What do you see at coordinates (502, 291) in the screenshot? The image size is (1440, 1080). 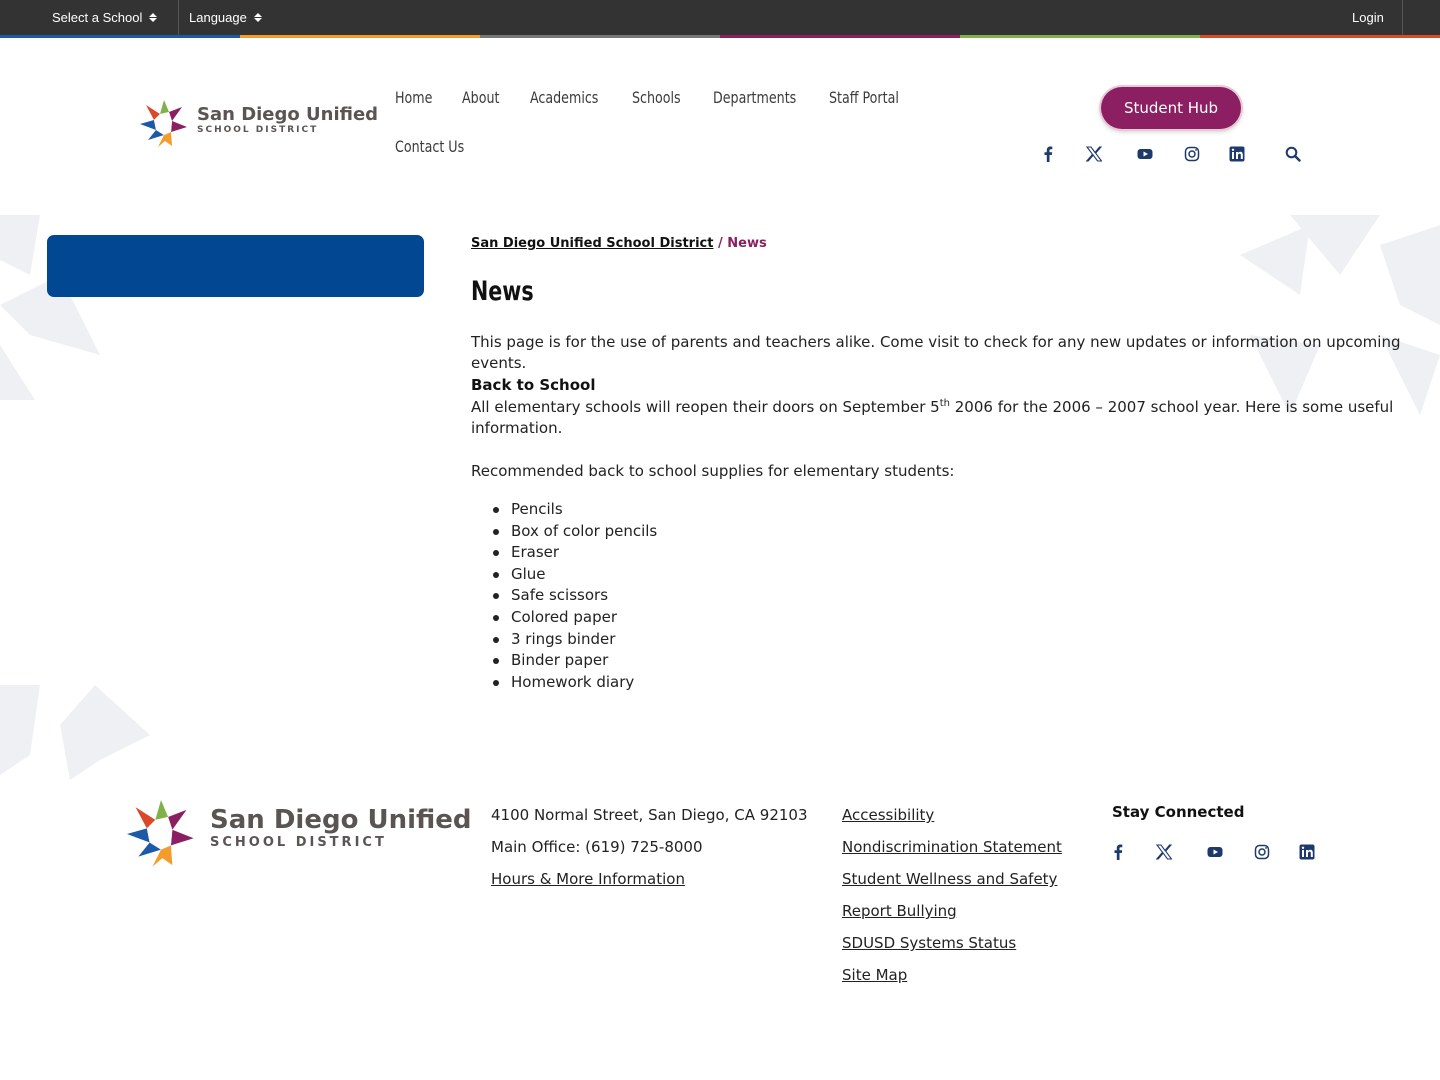 I see `page-title: News` at bounding box center [502, 291].